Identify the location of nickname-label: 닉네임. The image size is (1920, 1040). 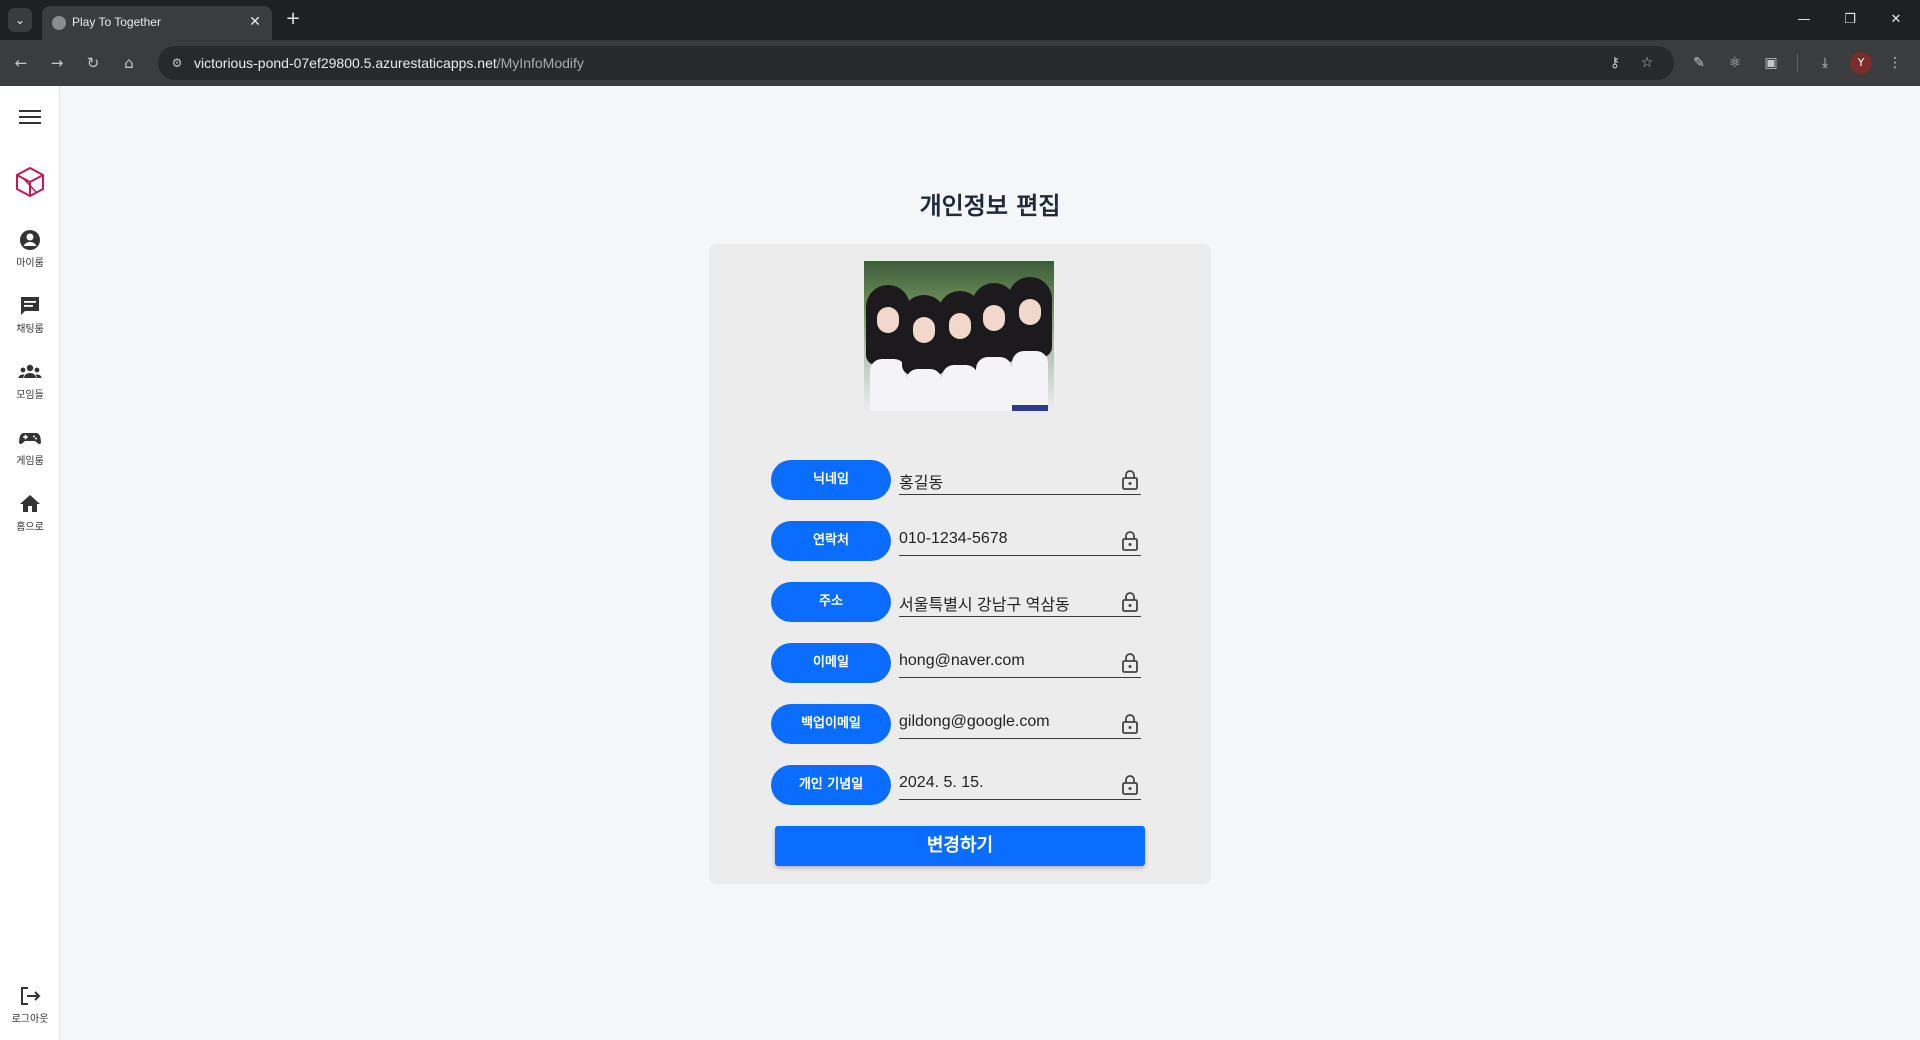
(831, 480).